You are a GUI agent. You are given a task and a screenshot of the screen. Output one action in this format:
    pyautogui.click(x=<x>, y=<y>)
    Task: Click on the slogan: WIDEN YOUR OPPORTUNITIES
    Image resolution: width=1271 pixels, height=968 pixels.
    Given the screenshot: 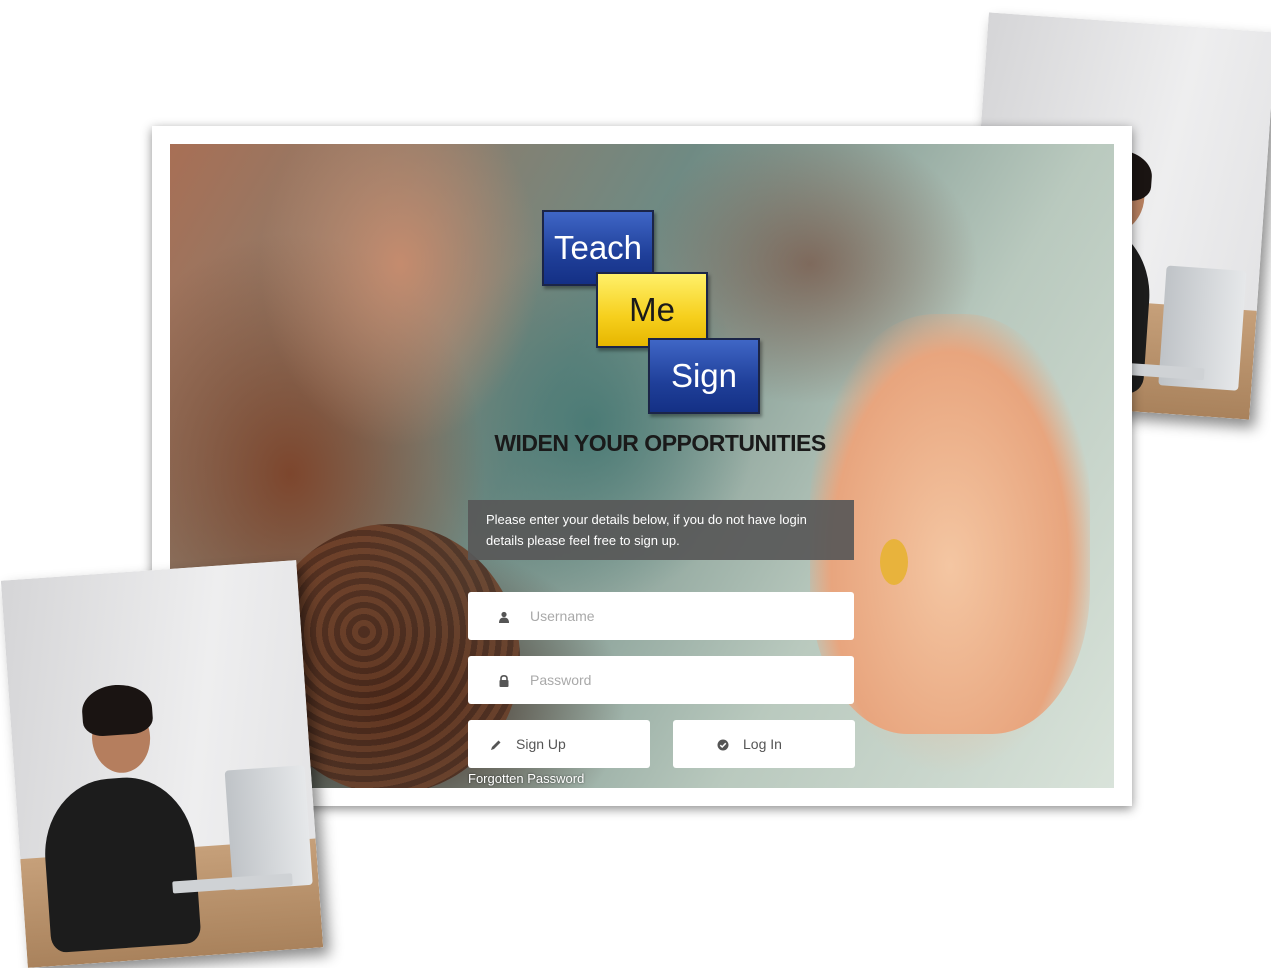 What is the action you would take?
    pyautogui.click(x=660, y=443)
    